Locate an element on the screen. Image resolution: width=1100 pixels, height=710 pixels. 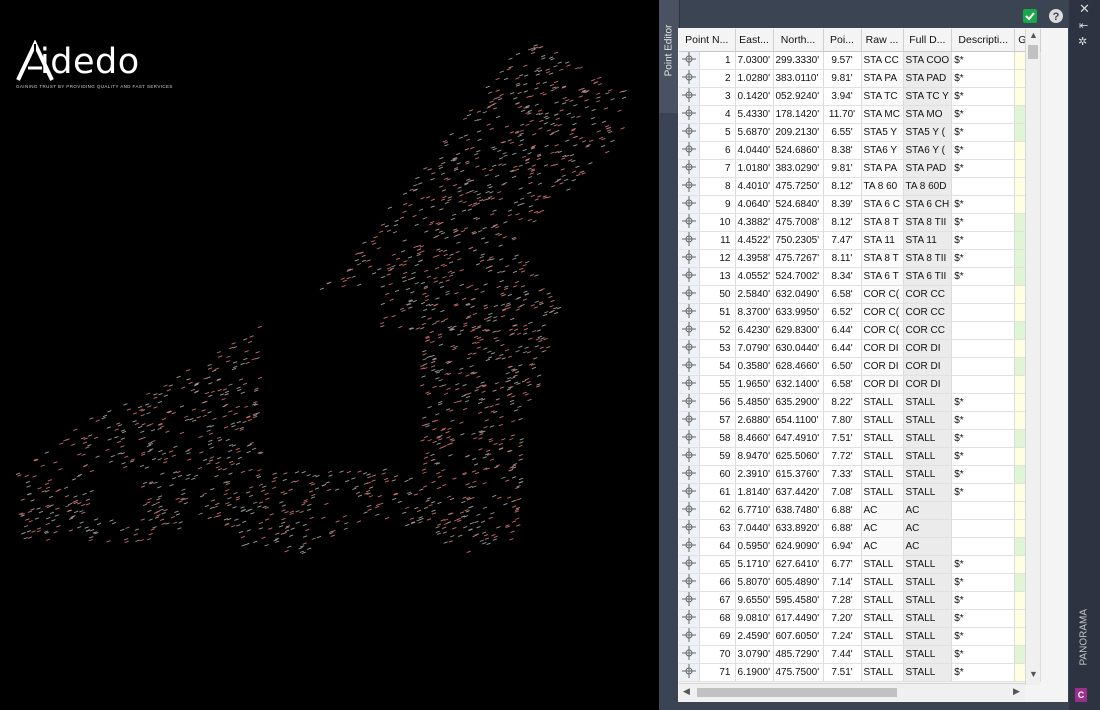
table-row: 62 6.7710' 638.7480' 6.88' AC AC is located at coordinates (860, 510).